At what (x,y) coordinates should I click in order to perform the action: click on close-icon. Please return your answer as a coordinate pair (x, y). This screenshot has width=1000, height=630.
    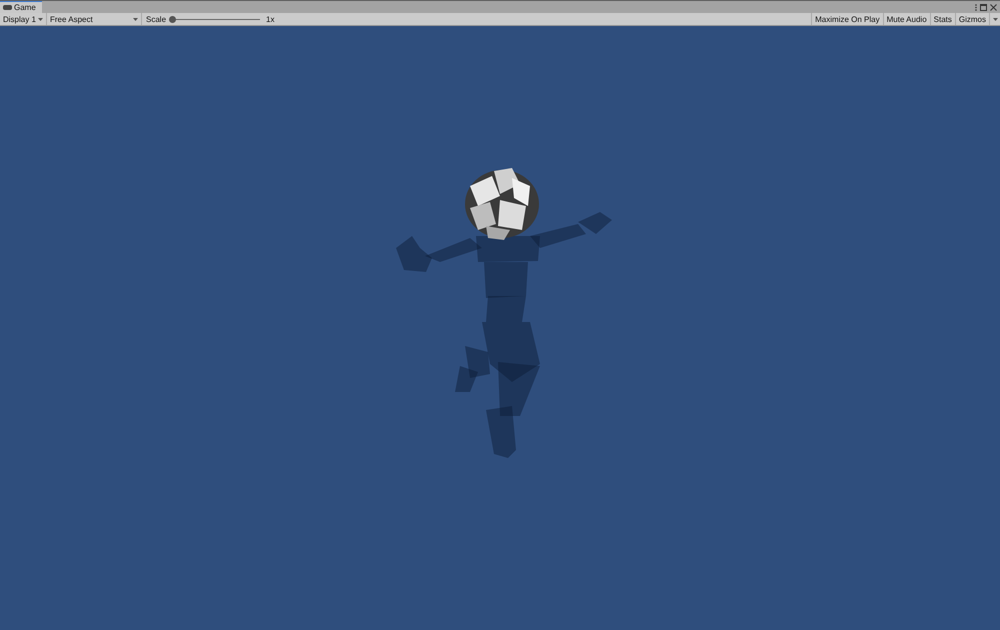
    Looking at the image, I should click on (993, 7).